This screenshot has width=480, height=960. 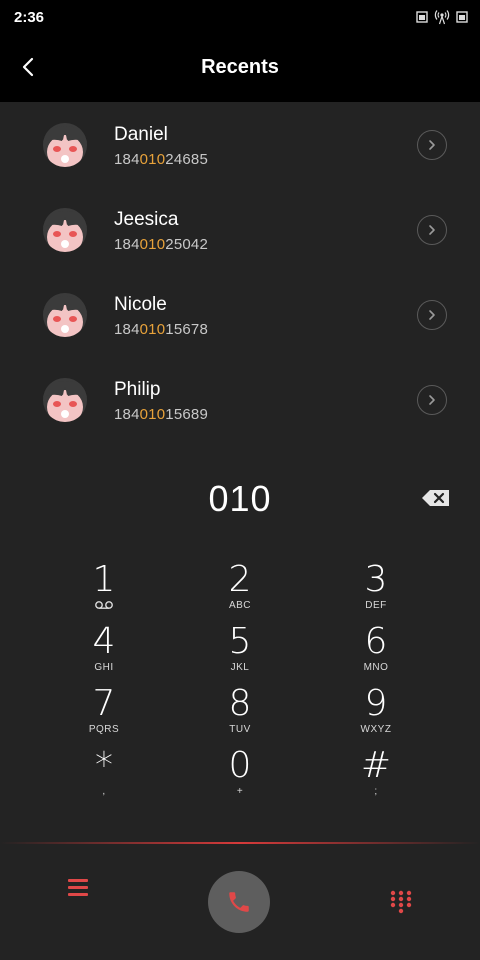 I want to click on number-suffix: 24685, so click(x=186, y=159).